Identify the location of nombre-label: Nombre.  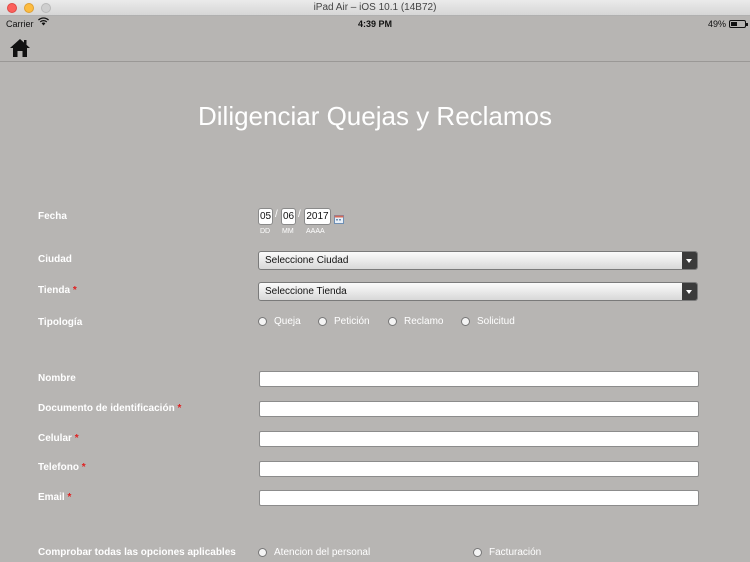
(57, 378).